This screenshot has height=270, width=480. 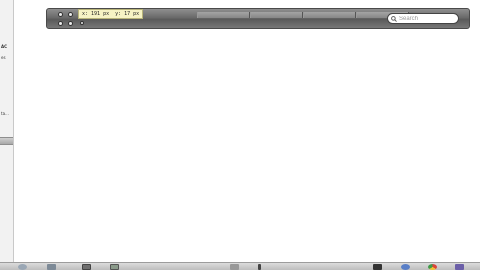 What do you see at coordinates (127, 14) in the screenshot?
I see `y-coordinate: y: 17 px` at bounding box center [127, 14].